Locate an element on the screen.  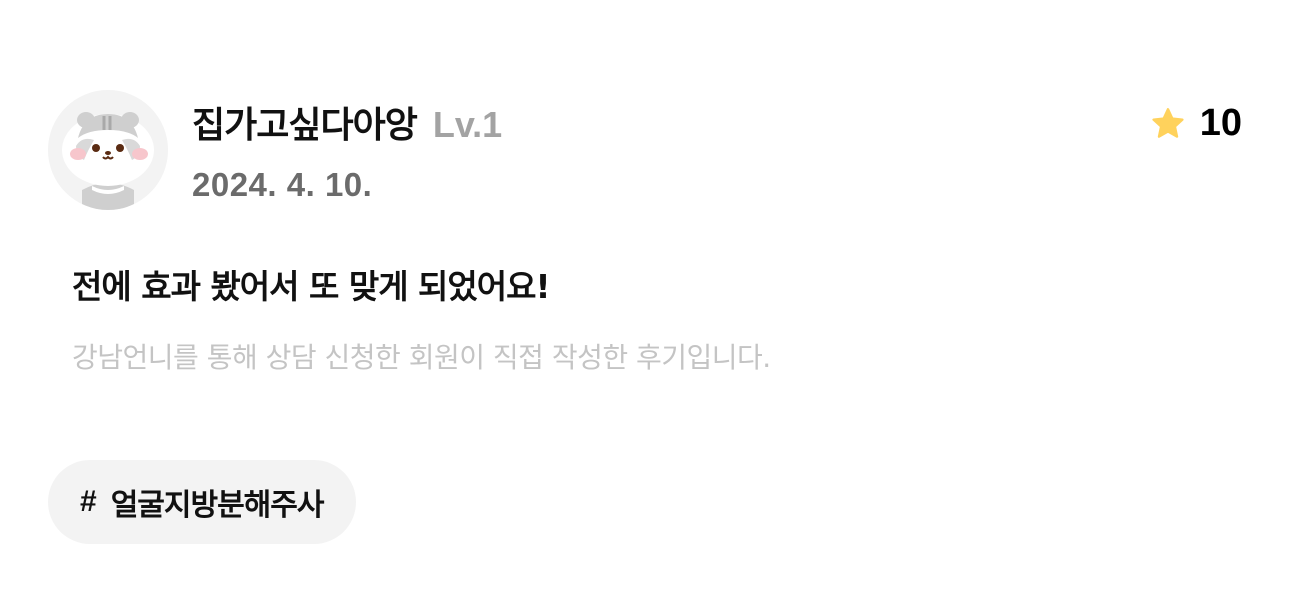
avatar is located at coordinates (108, 150).